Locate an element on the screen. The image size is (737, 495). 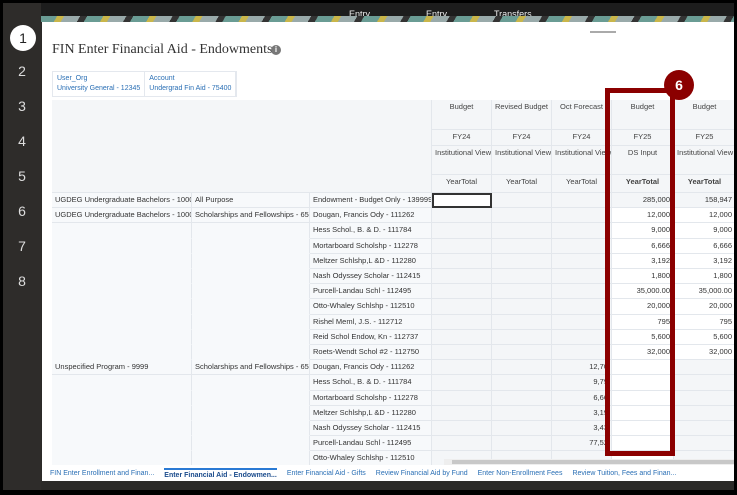
pov-value: University General - 12345 is located at coordinates (98, 89).